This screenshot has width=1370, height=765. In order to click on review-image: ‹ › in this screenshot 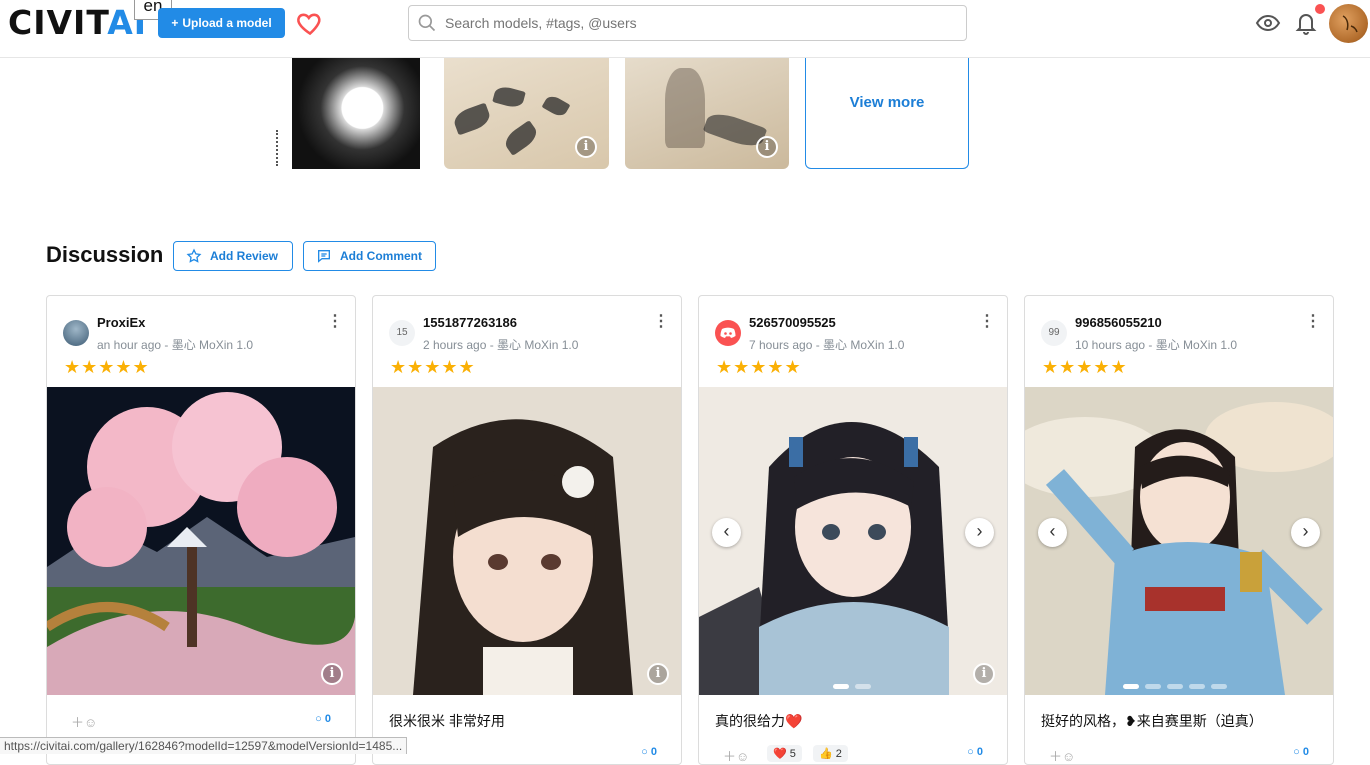, I will do `click(1179, 541)`.